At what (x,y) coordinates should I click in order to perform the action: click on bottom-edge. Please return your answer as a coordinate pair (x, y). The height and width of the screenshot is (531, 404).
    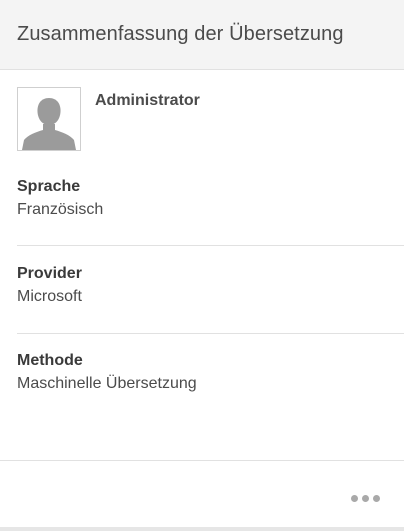
    Looking at the image, I should click on (202, 529).